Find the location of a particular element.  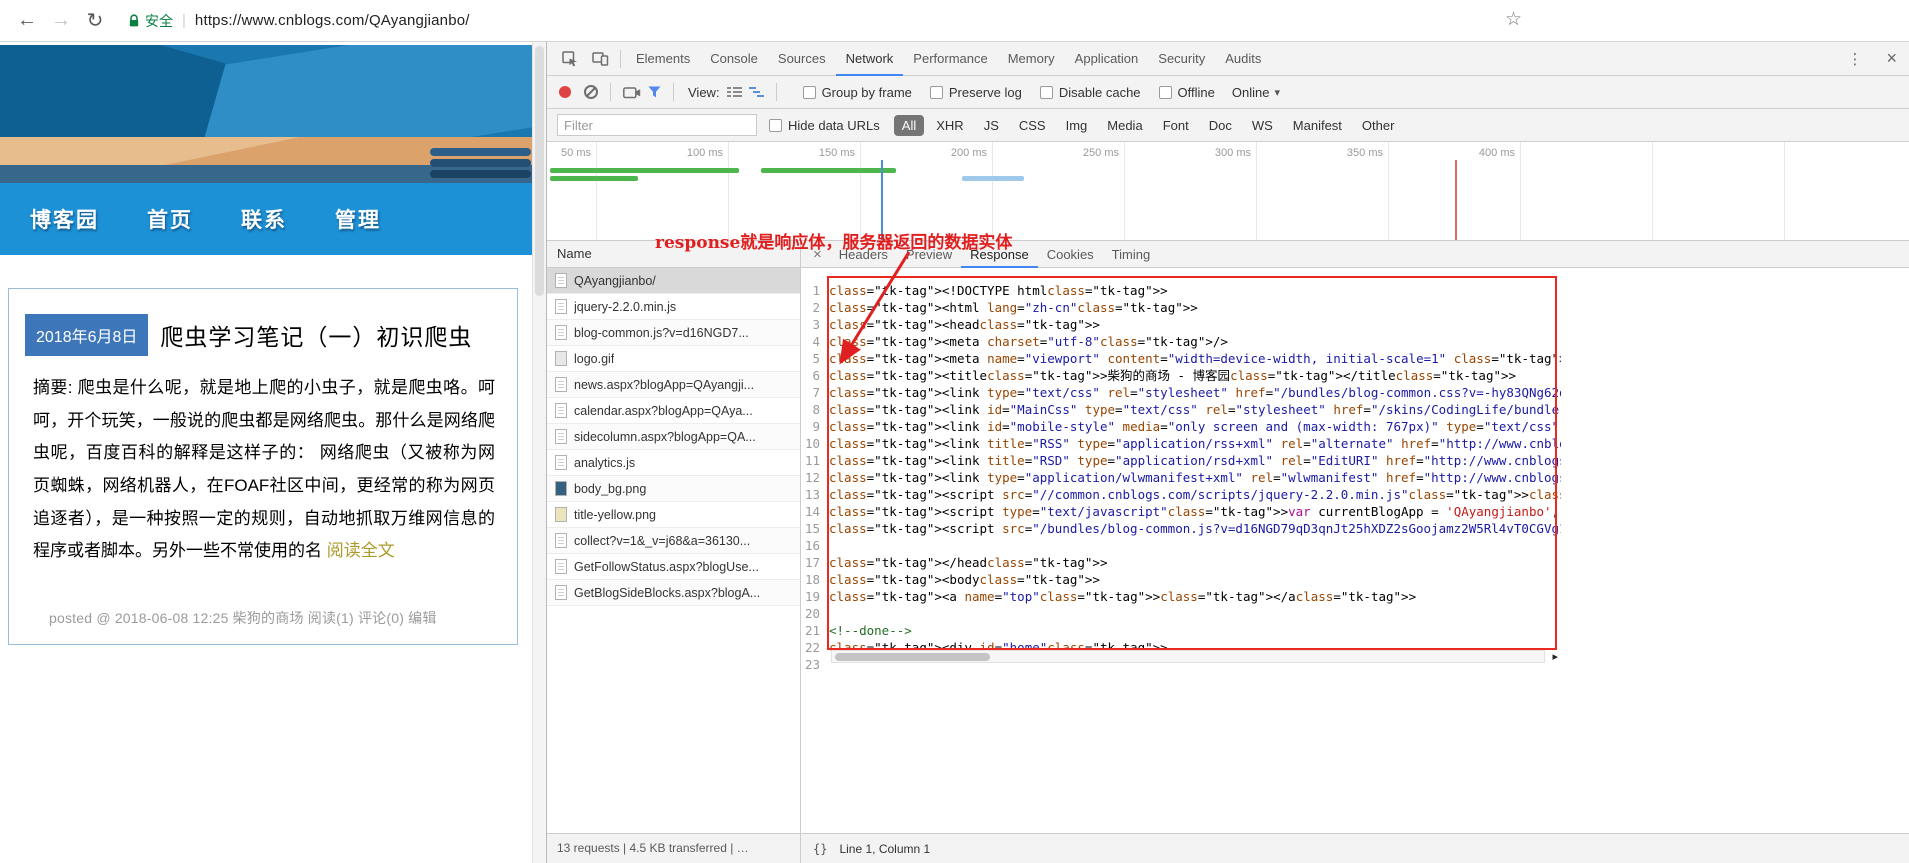

response-code-line: 20 is located at coordinates (1181, 613).